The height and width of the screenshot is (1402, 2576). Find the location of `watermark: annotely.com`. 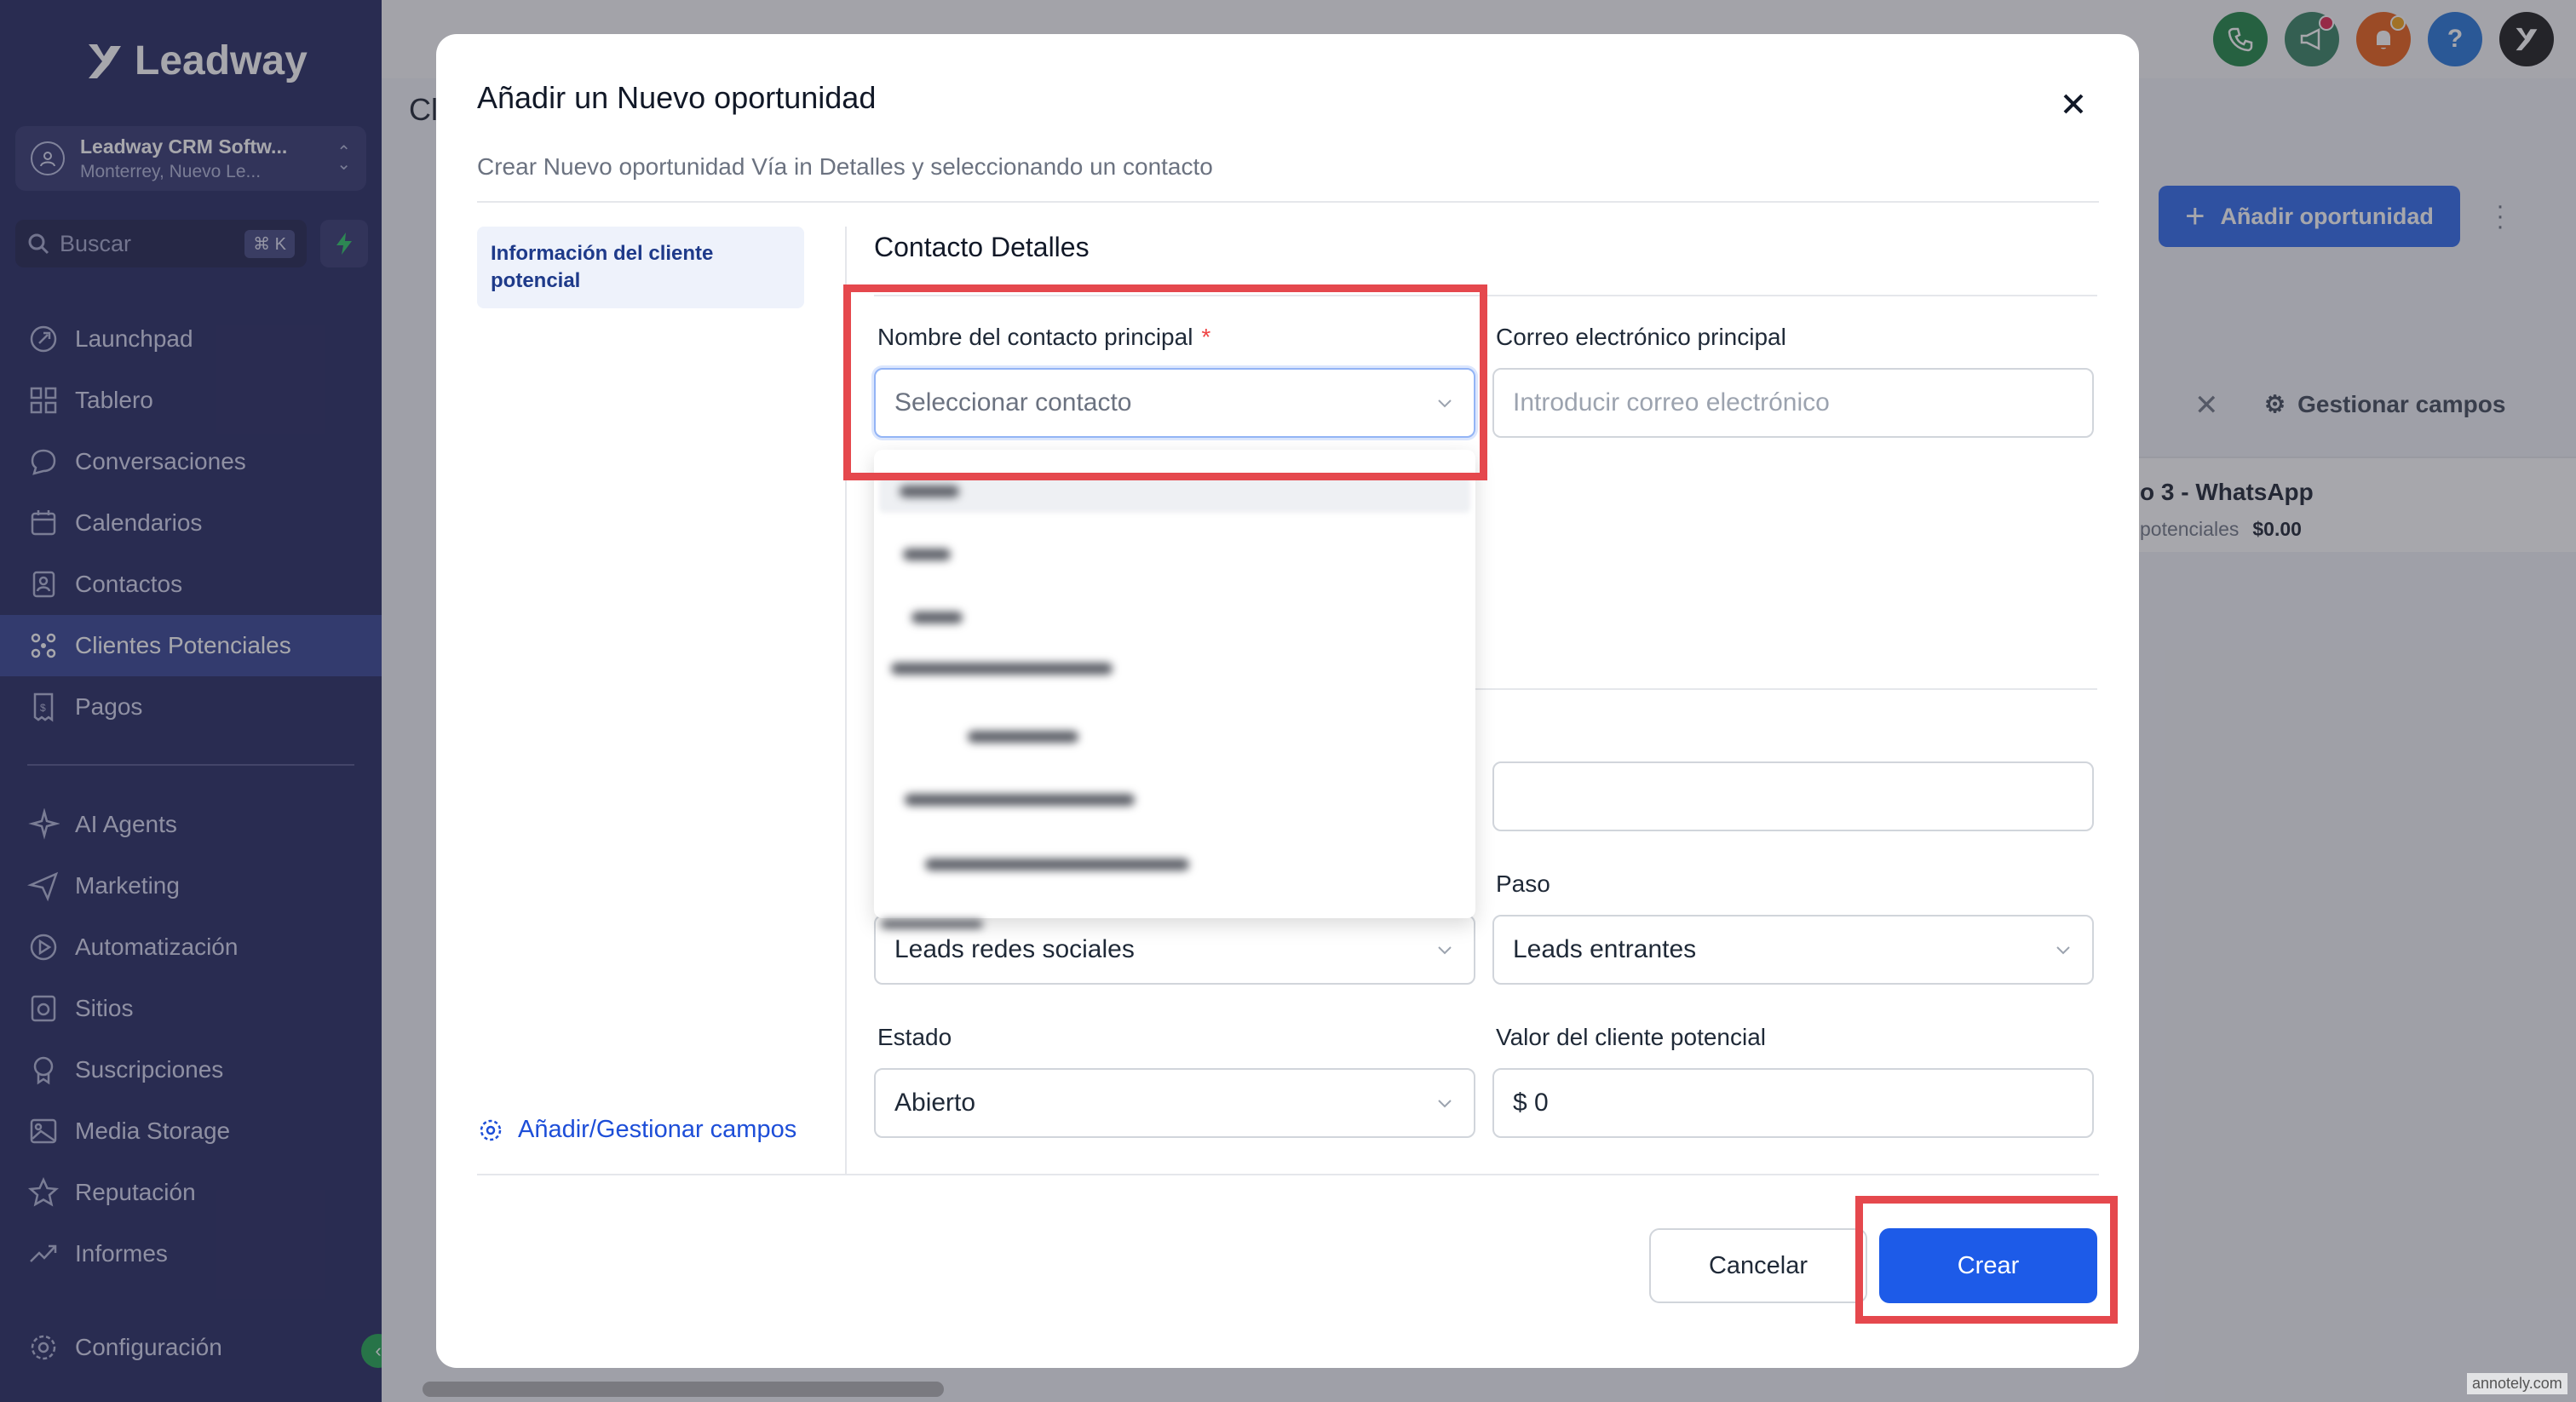

watermark: annotely.com is located at coordinates (2517, 1383).